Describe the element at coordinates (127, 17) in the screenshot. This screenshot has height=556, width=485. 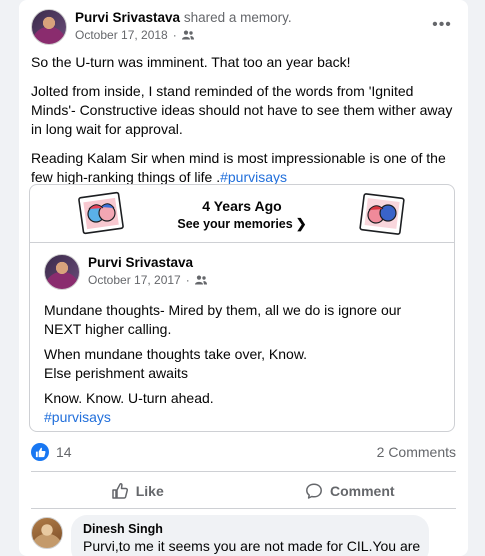
I see `author-name: Purvi Srivastava` at that location.